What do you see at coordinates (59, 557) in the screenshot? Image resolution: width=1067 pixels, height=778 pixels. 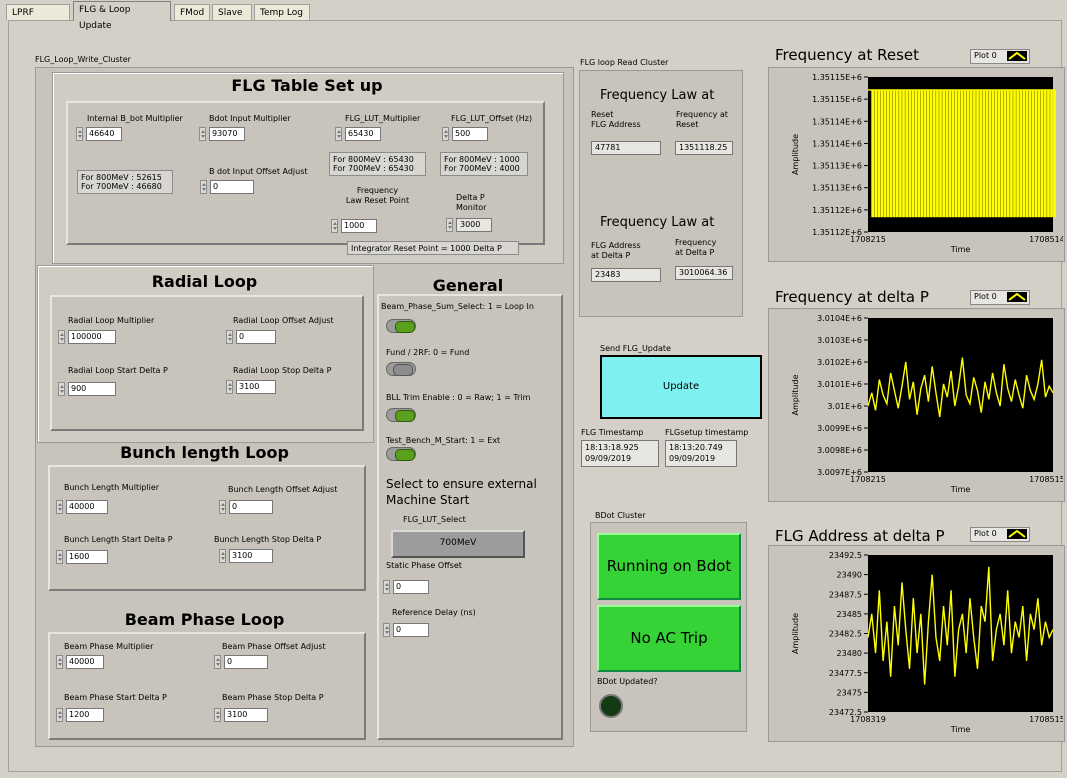 I see `bunch-start-spinner` at bounding box center [59, 557].